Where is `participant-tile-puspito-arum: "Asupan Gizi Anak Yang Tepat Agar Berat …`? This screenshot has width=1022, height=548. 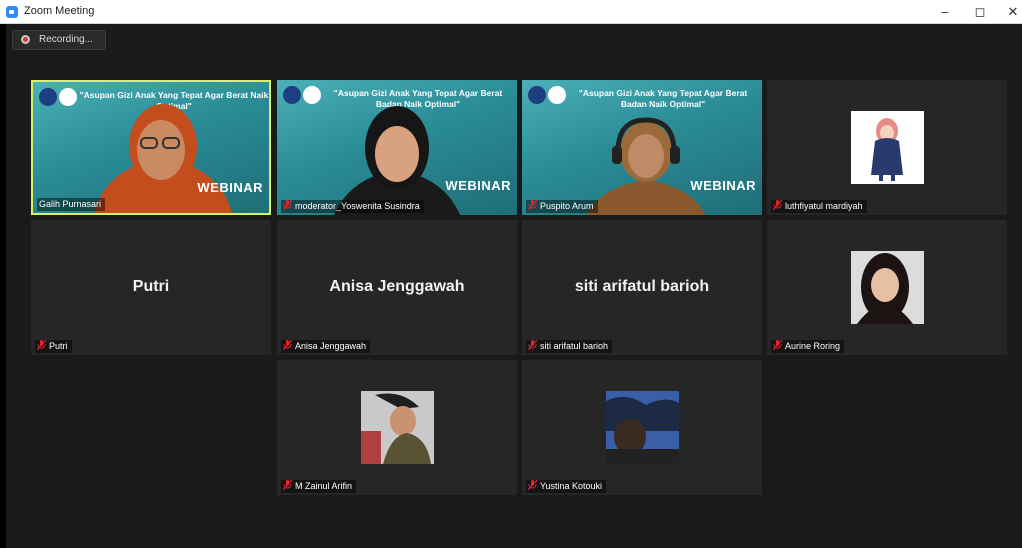
participant-tile-puspito-arum: "Asupan Gizi Anak Yang Tepat Agar Berat … is located at coordinates (642, 147).